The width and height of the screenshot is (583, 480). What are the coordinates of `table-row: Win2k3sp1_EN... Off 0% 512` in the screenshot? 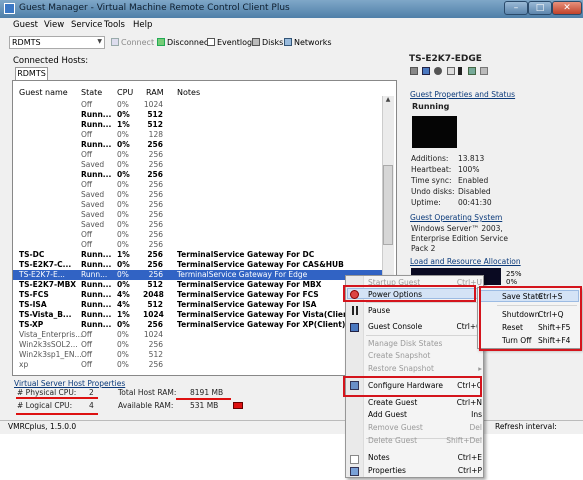 It's located at (198, 355).